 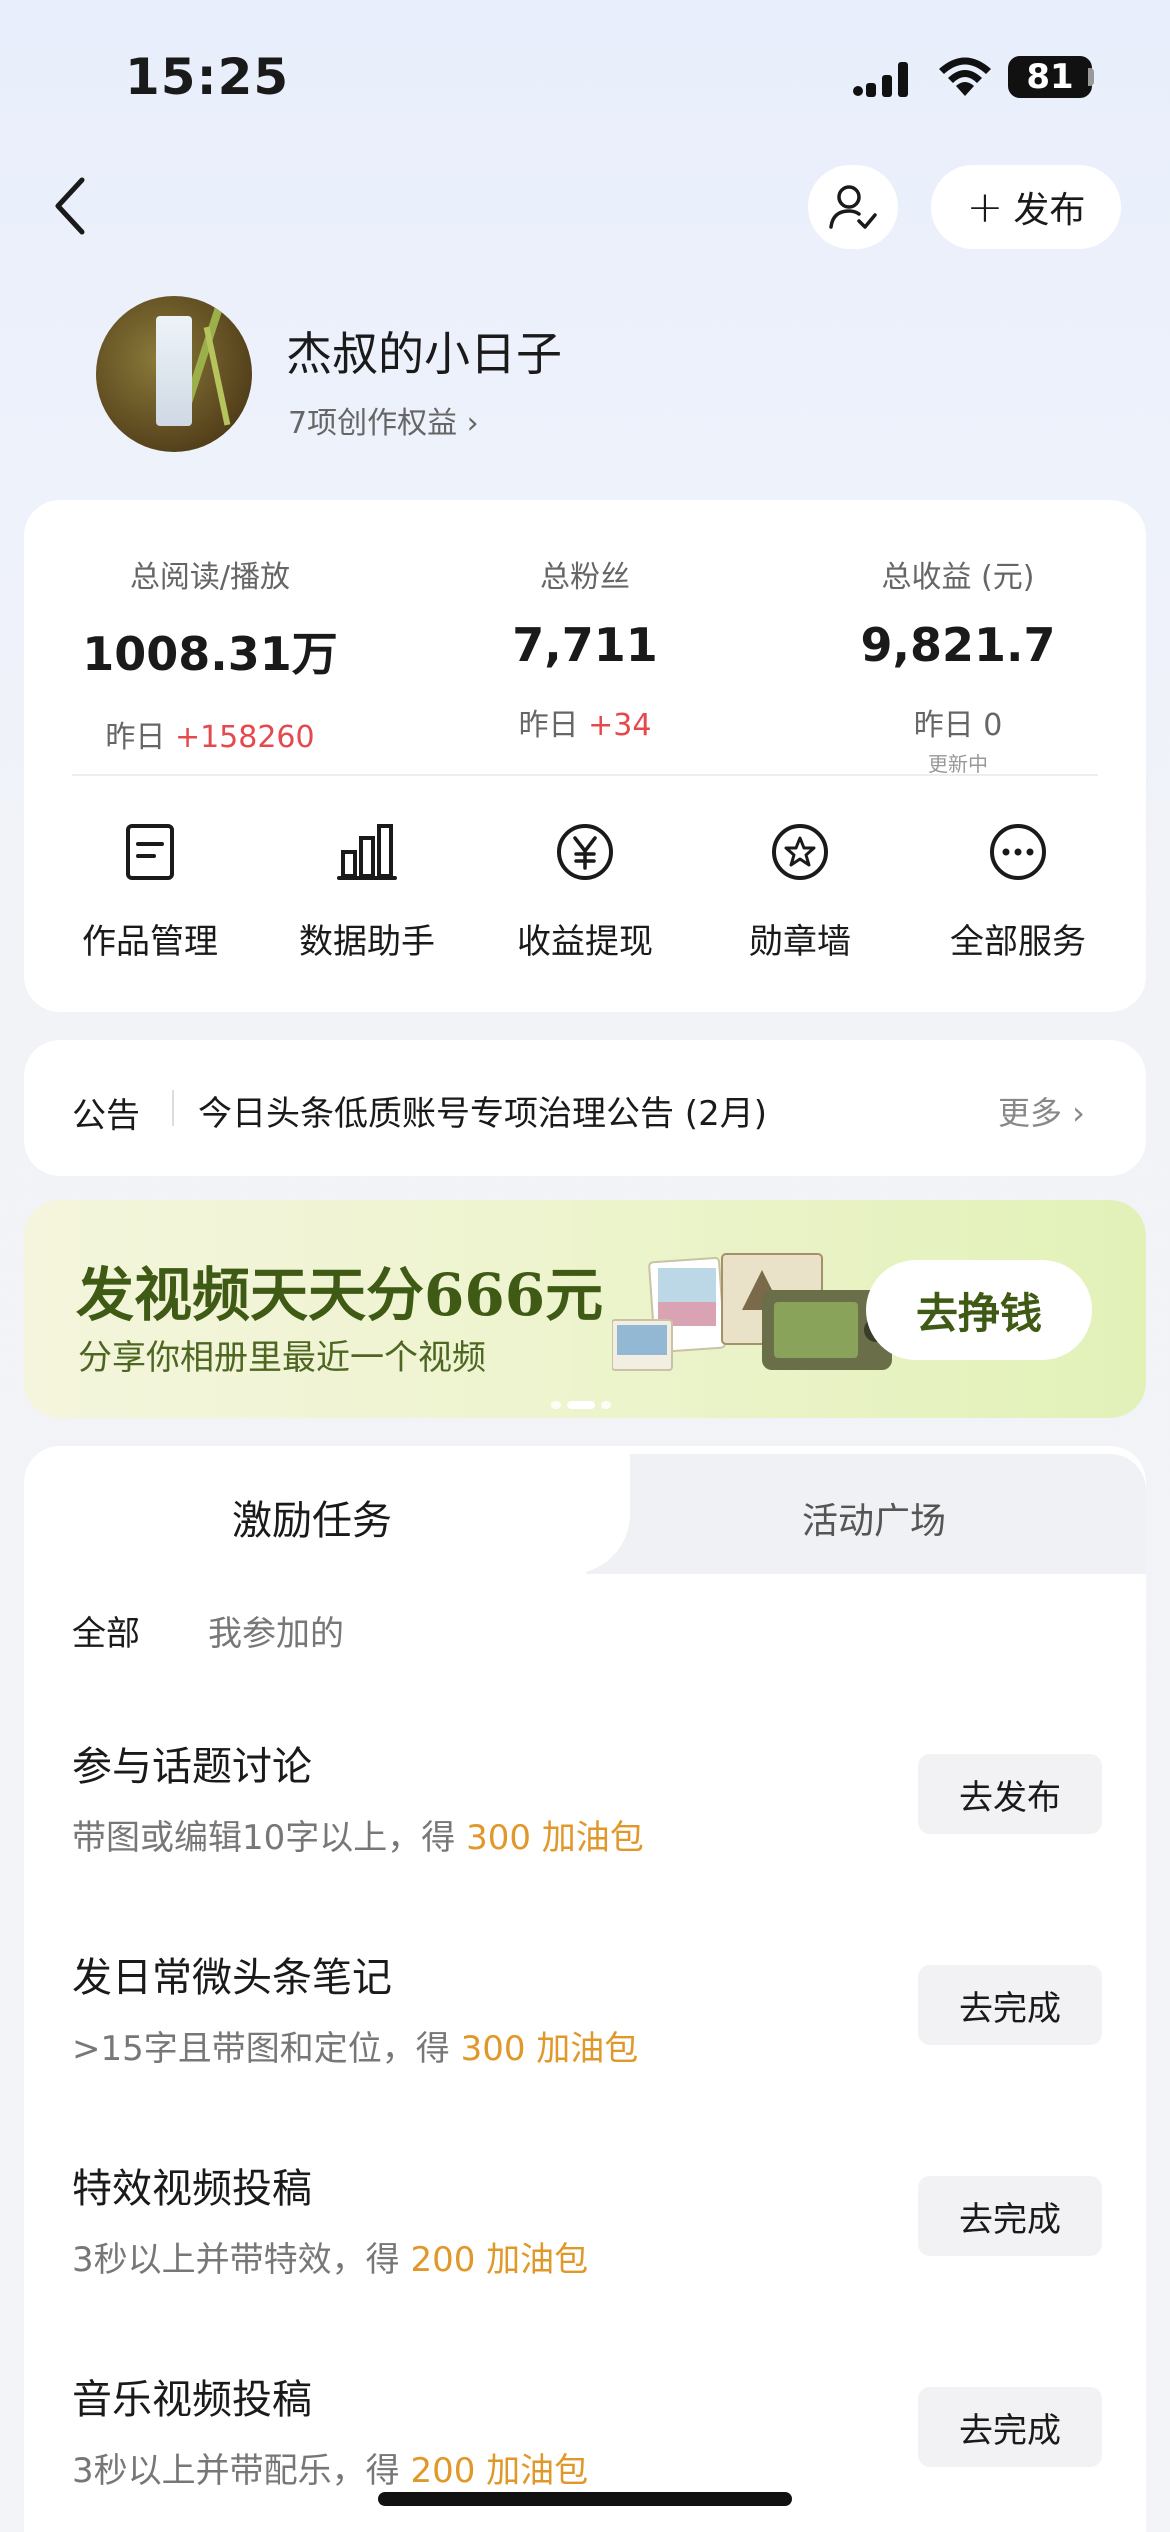 What do you see at coordinates (210, 577) in the screenshot?
I see `stat-label: 总阅读/播放` at bounding box center [210, 577].